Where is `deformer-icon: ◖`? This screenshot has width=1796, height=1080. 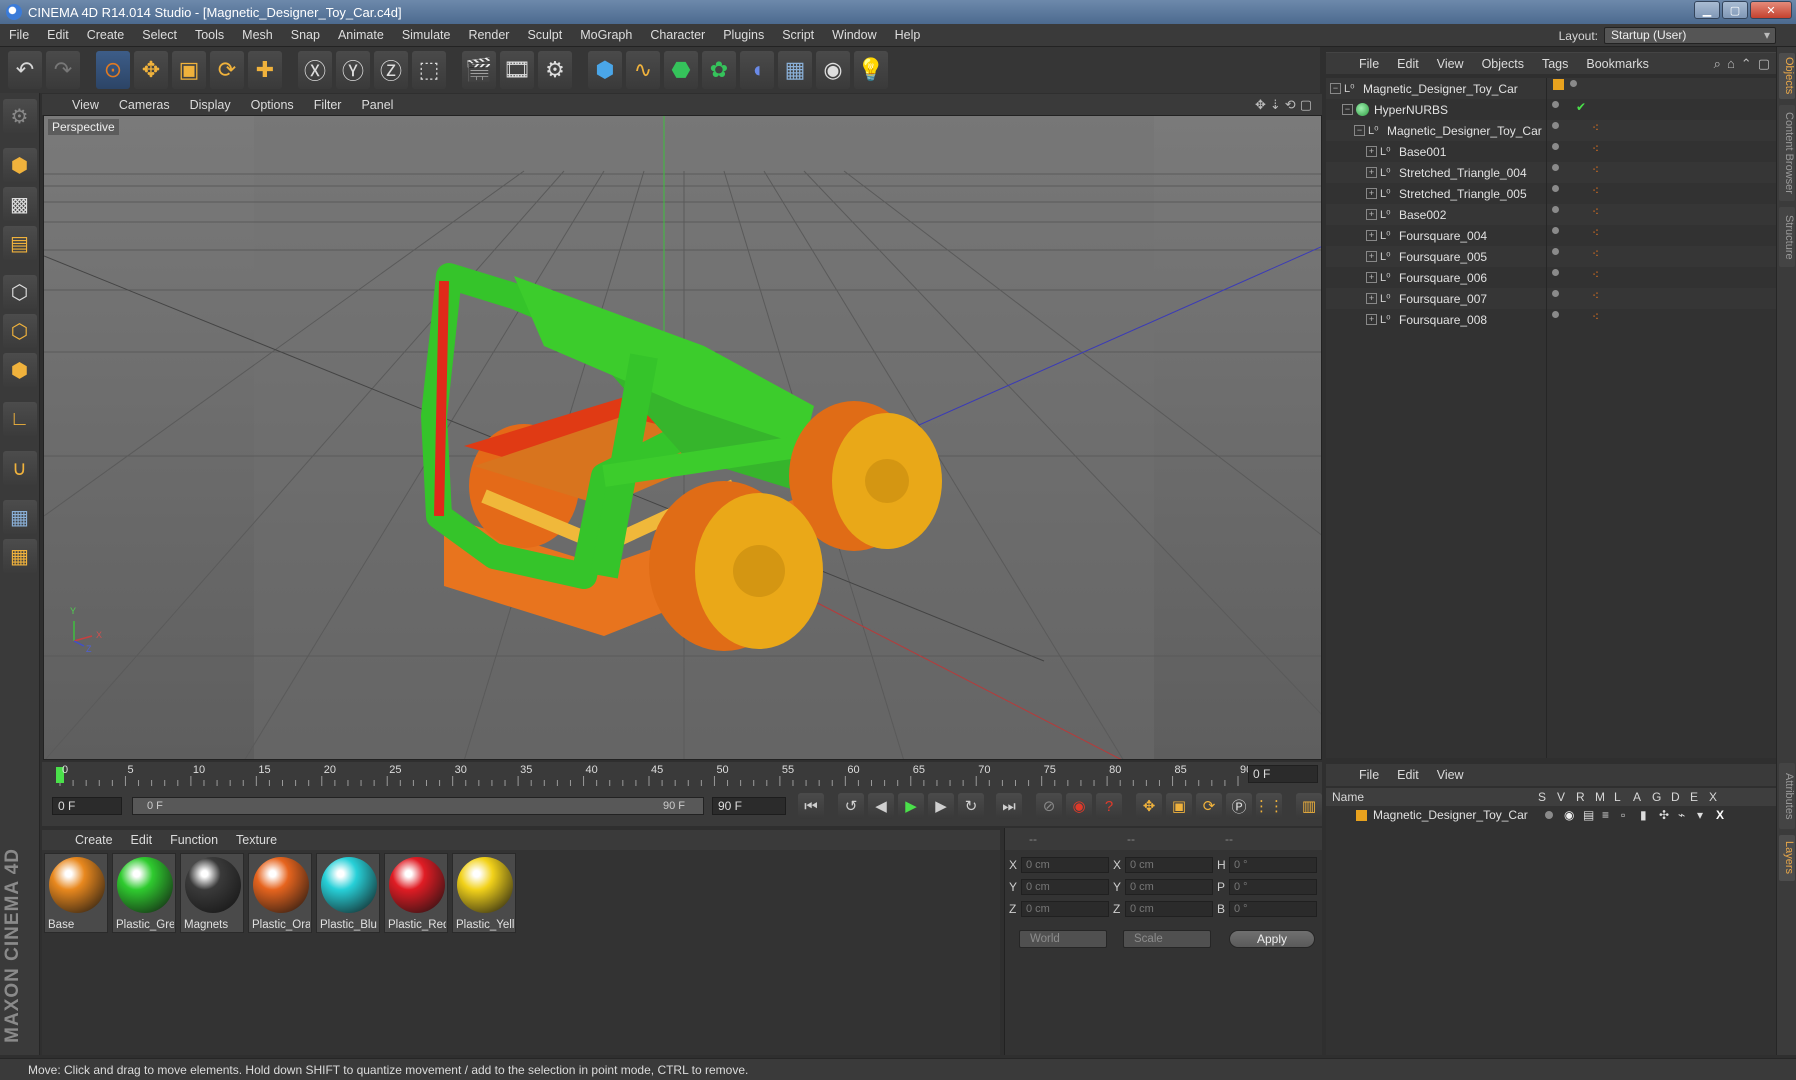
deformer-icon: ◖ is located at coordinates (757, 70).